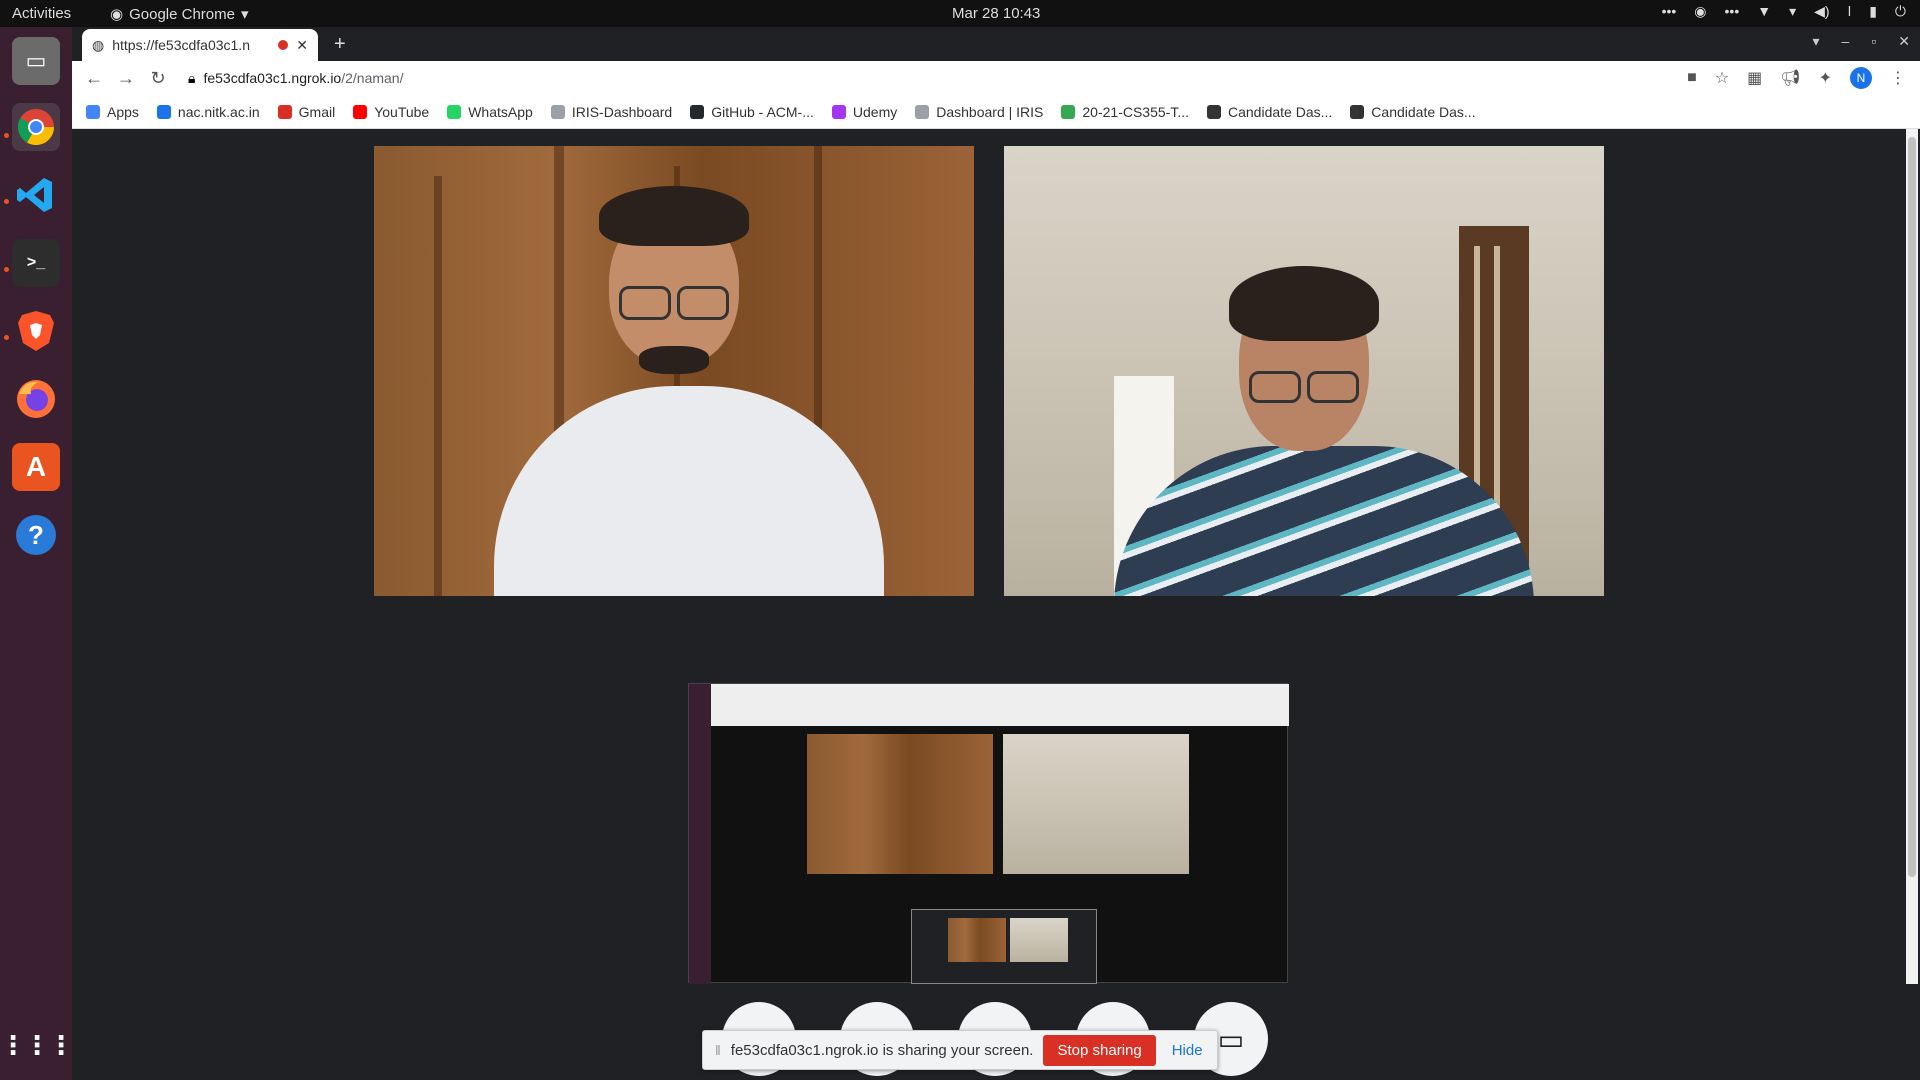 This screenshot has height=1080, width=1920. What do you see at coordinates (317, 111) in the screenshot?
I see `bookmark-label: Gmail` at bounding box center [317, 111].